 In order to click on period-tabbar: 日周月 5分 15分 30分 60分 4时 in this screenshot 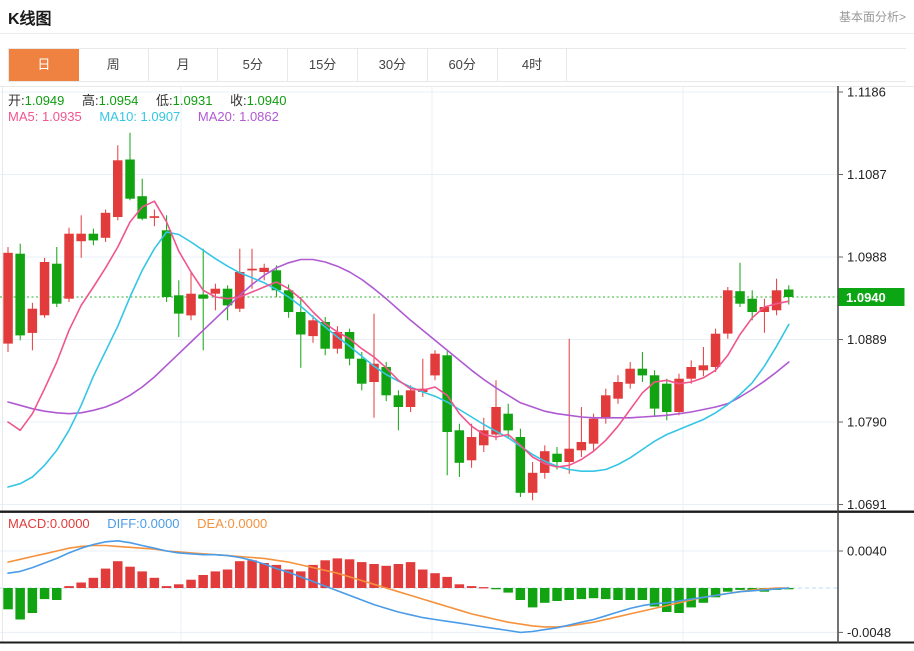, I will do `click(457, 65)`.